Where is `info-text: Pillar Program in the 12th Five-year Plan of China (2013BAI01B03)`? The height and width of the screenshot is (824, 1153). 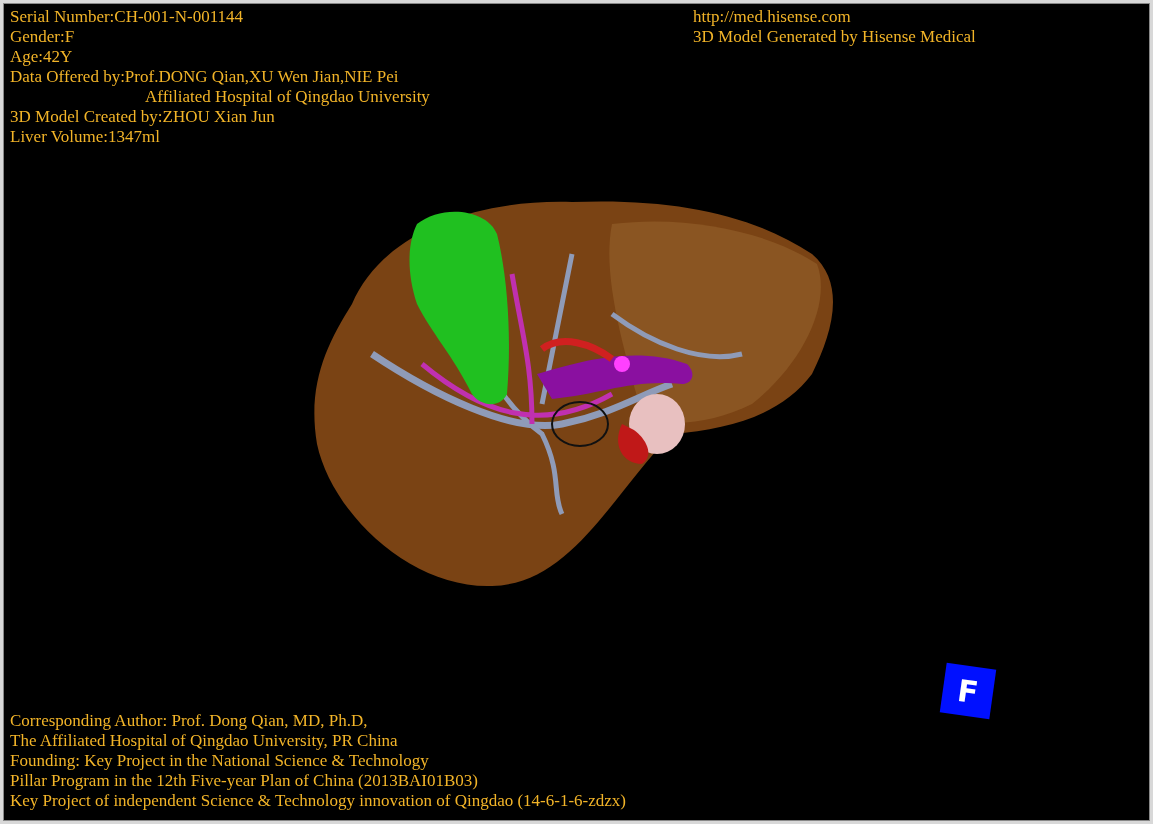
info-text: Pillar Program in the 12th Five-year Plan of China (2013BAI01B03) is located at coordinates (244, 781).